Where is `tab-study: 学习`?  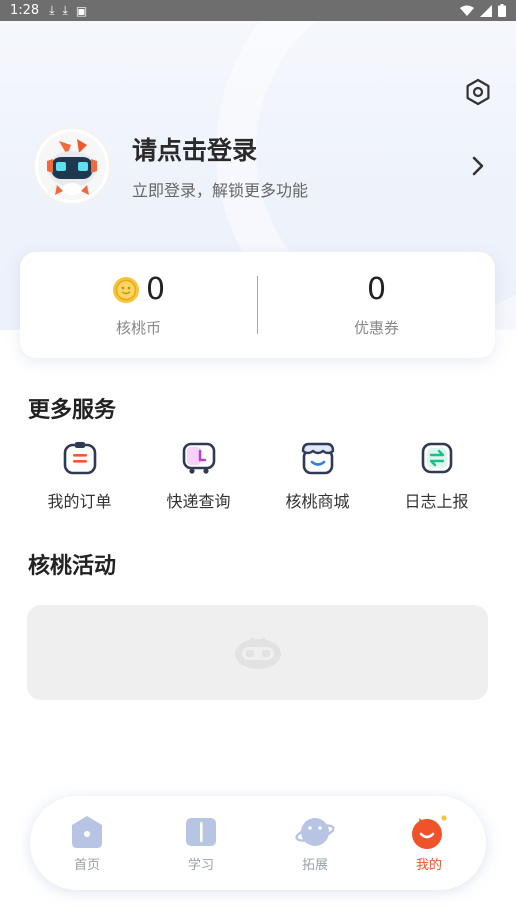 tab-study: 学习 is located at coordinates (201, 843).